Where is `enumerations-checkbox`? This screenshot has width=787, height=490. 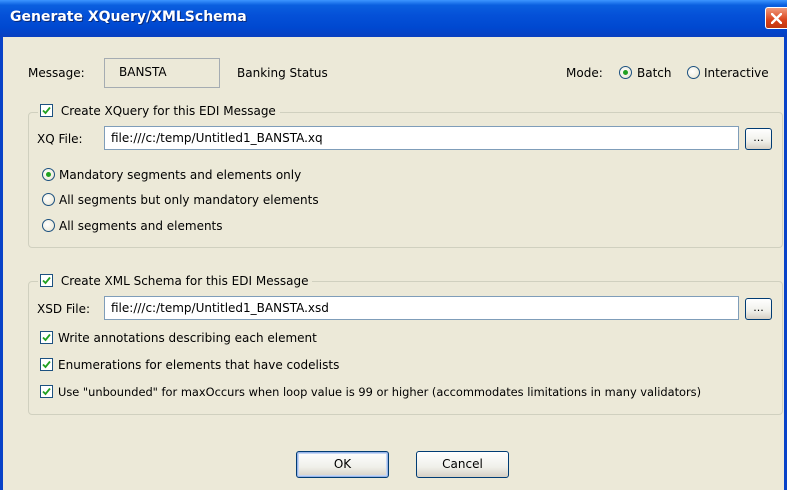
enumerations-checkbox is located at coordinates (46, 364).